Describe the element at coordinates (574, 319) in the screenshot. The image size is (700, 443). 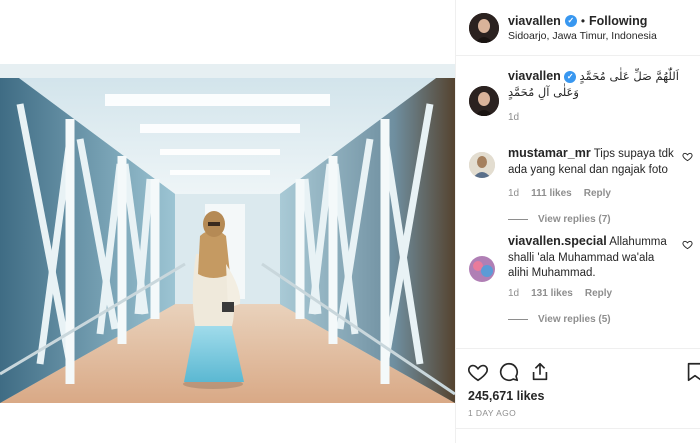
I see `view-replies-label: View replies (5)` at that location.